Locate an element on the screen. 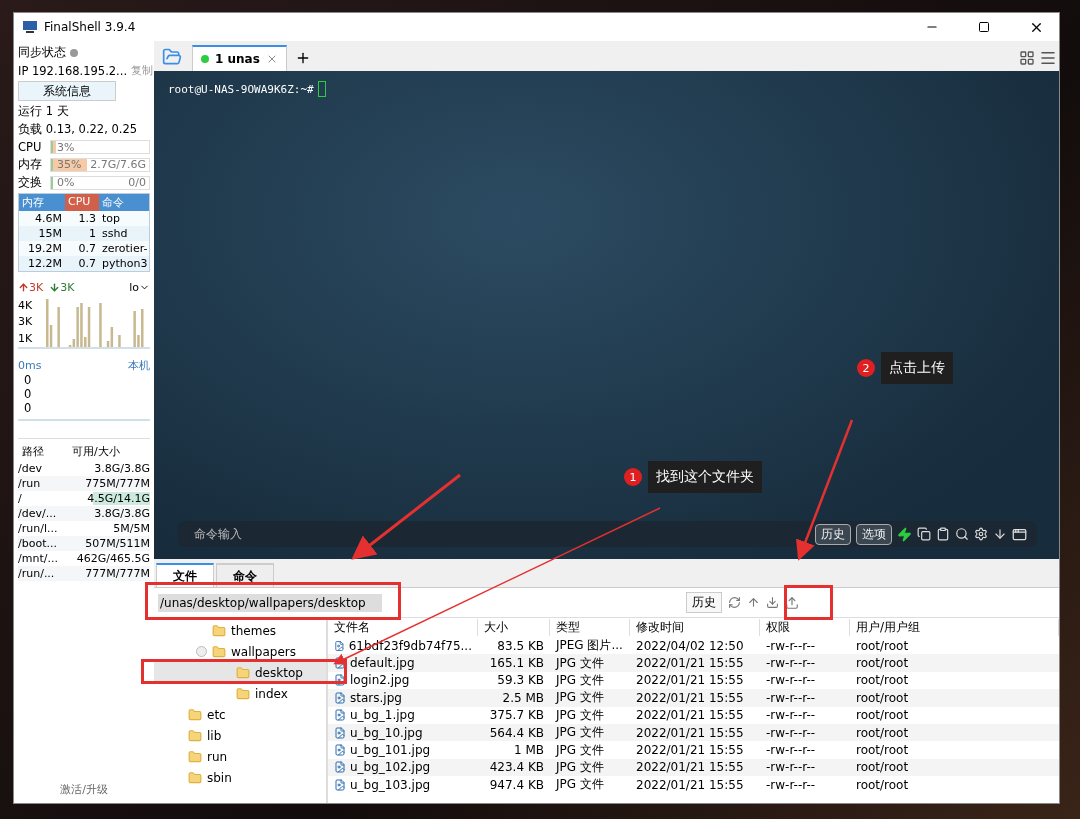 This screenshot has width=1080, height=819. command-input: 命令输入 is located at coordinates (501, 534).